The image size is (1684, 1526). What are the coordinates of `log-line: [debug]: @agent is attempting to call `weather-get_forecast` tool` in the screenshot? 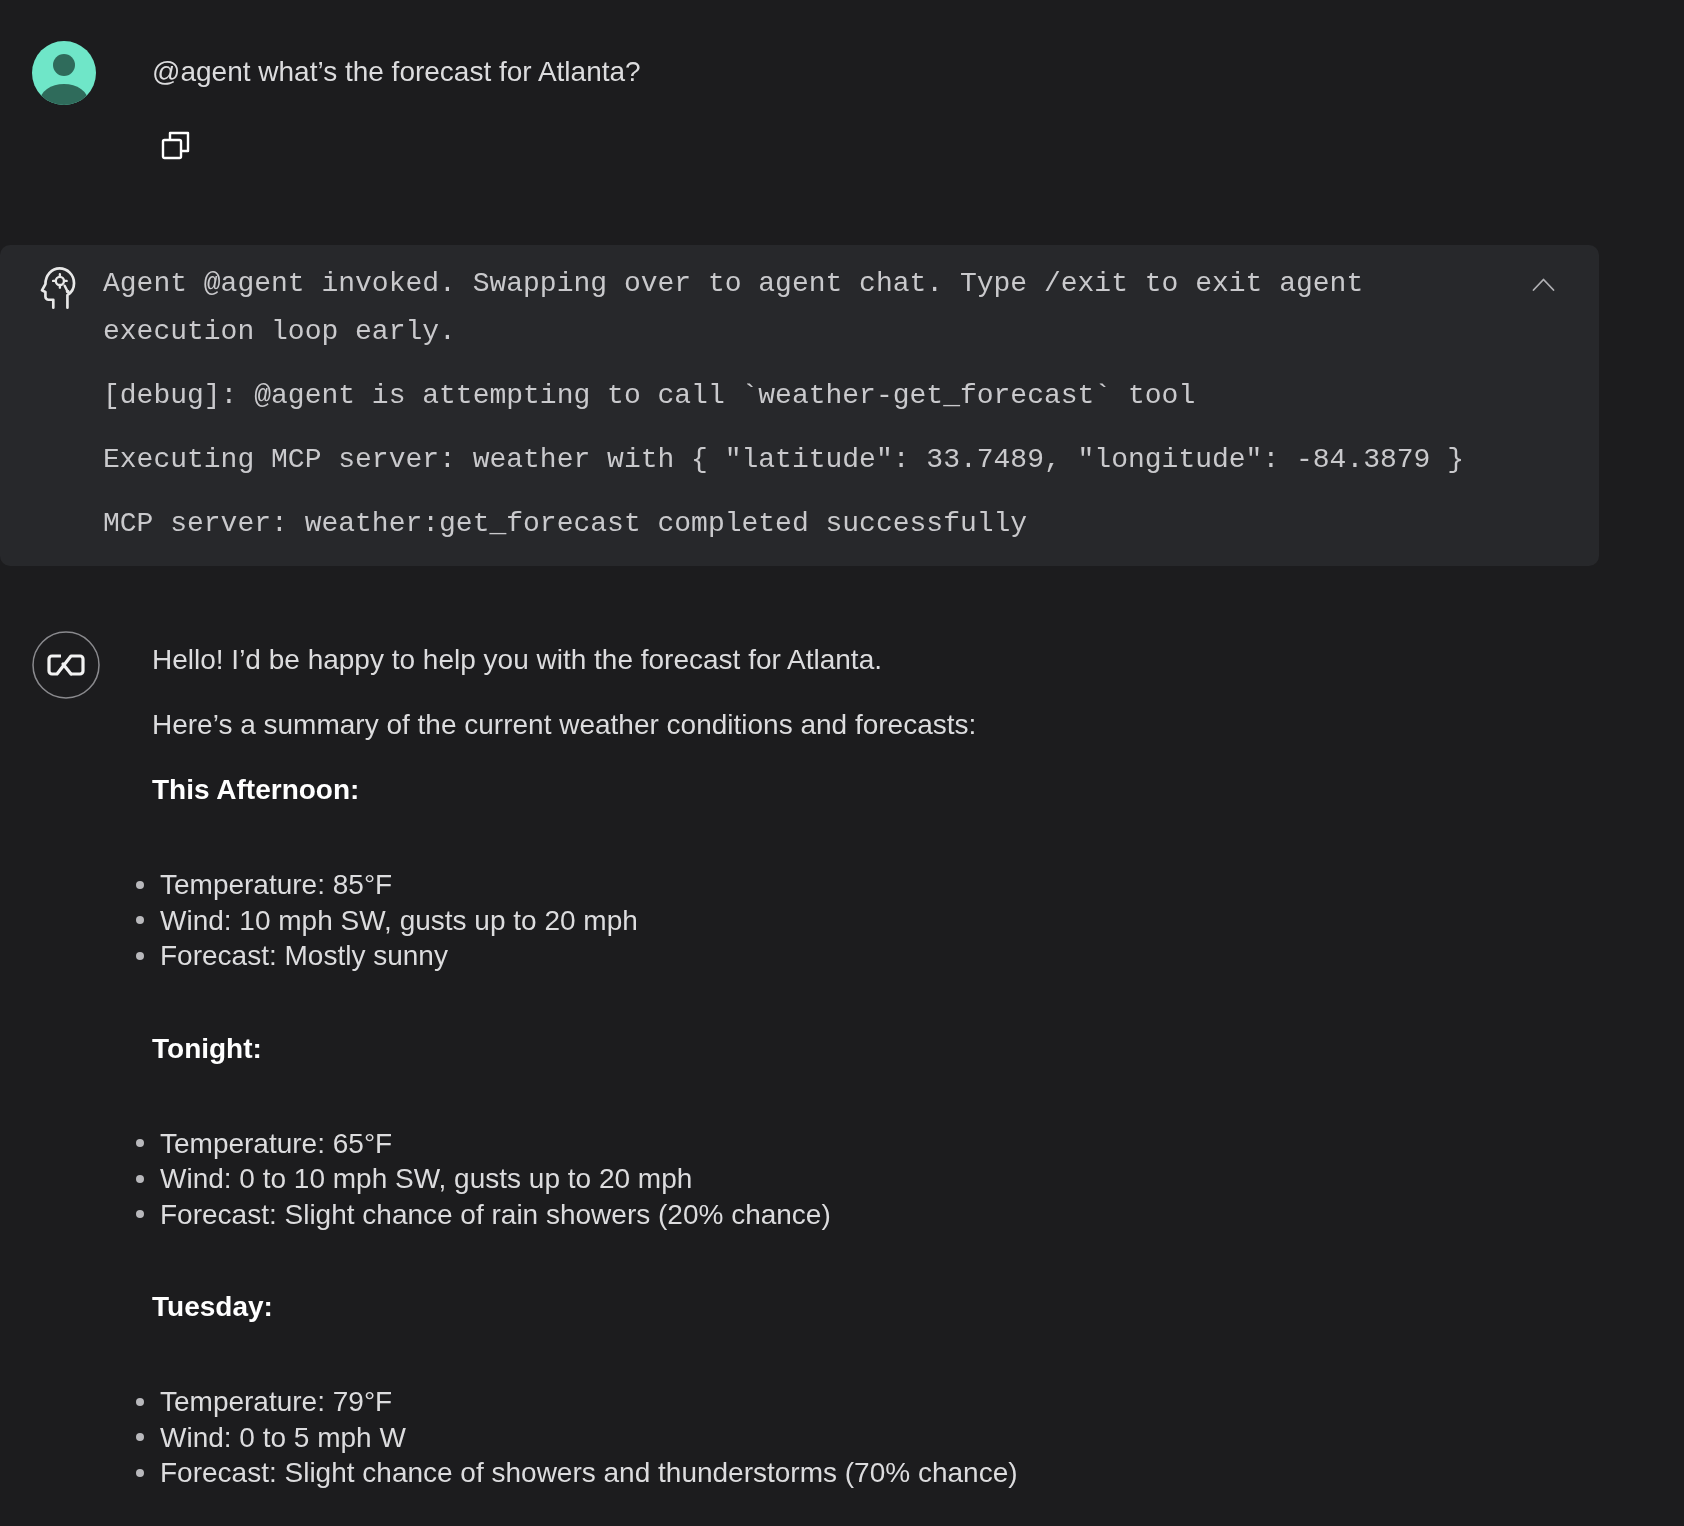 It's located at (649, 396).